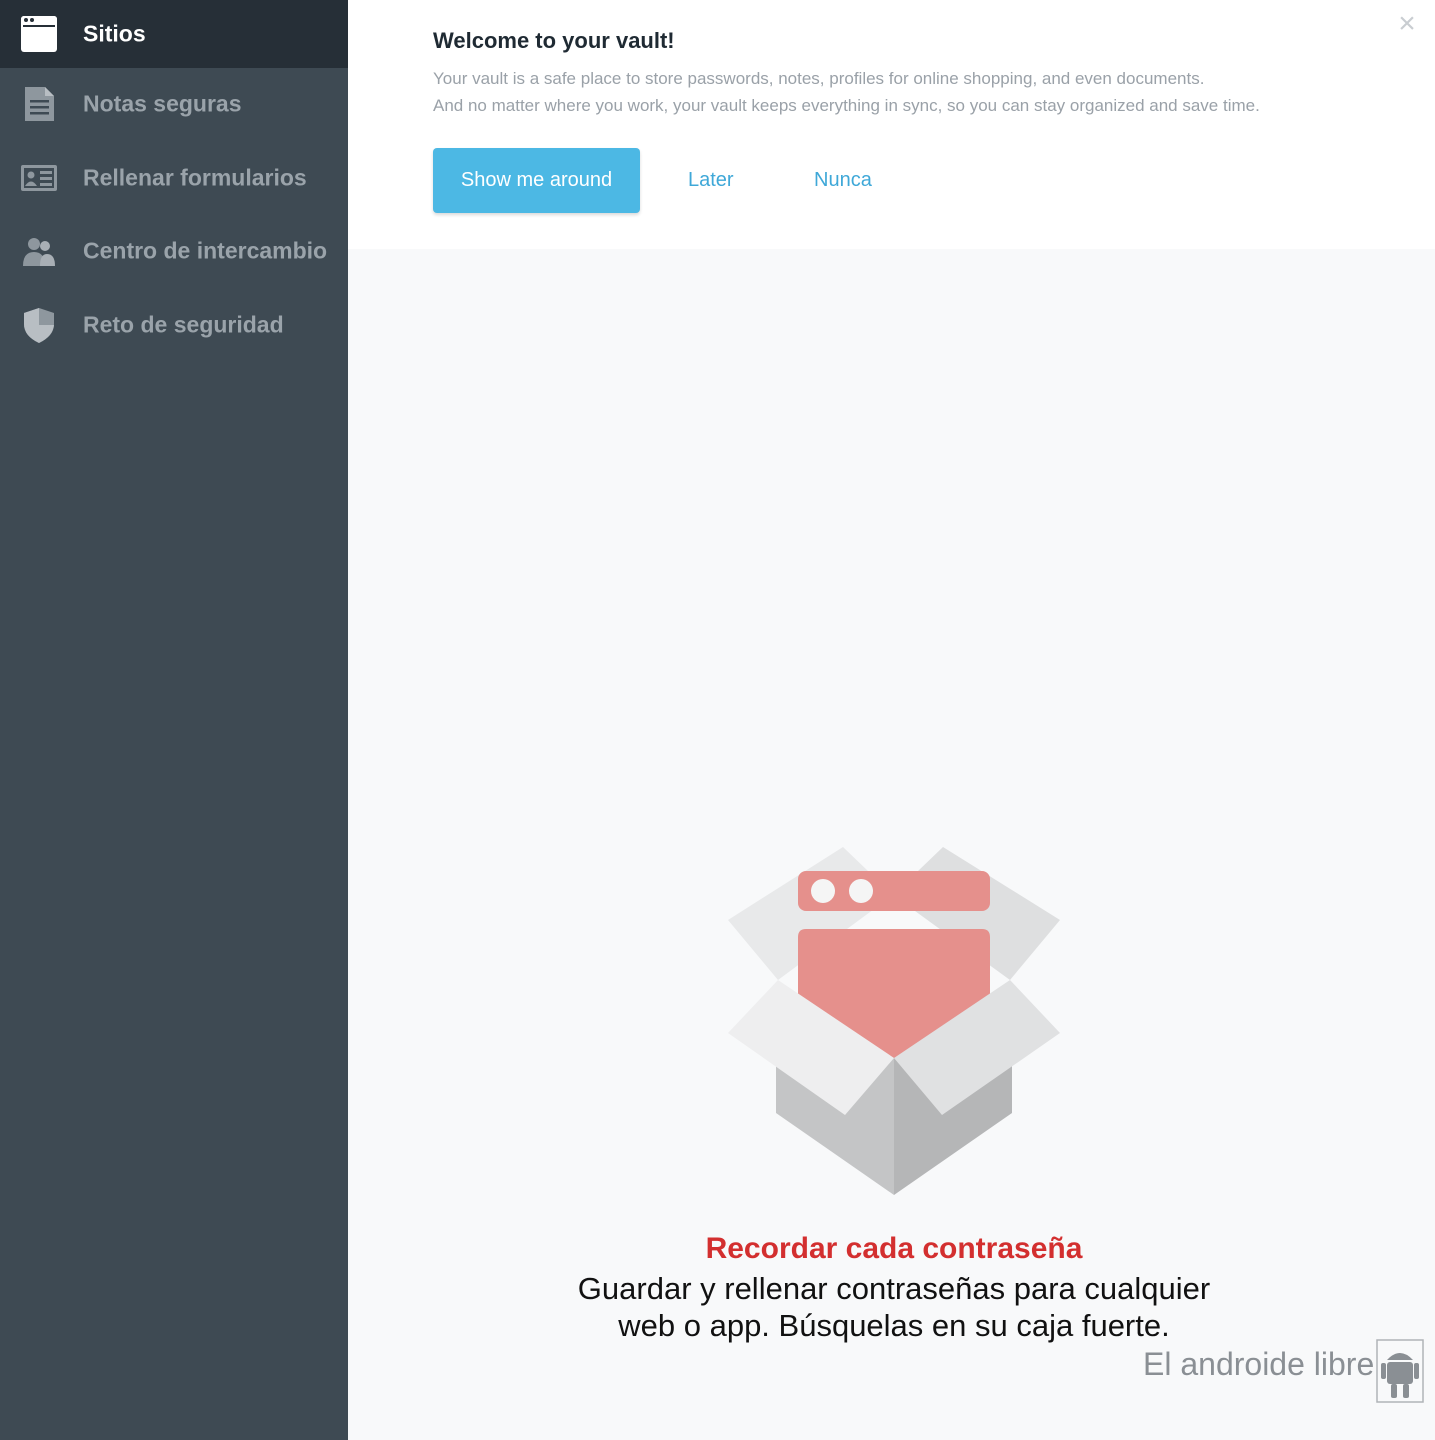  Describe the element at coordinates (895, 1020) in the screenshot. I see `empty-box-illustration` at that location.